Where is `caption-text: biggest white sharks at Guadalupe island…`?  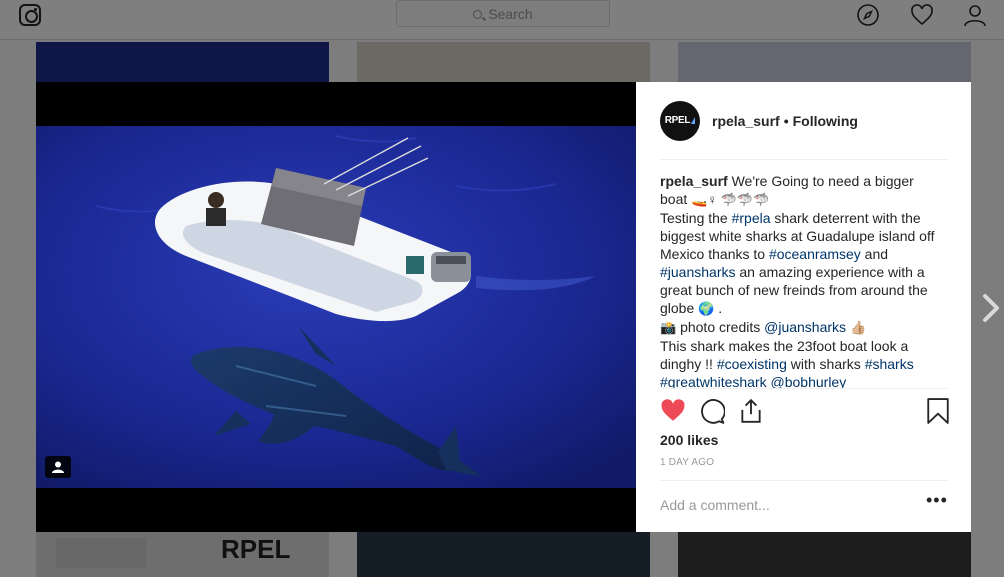
caption-text: biggest white sharks at Guadalupe island… is located at coordinates (797, 236).